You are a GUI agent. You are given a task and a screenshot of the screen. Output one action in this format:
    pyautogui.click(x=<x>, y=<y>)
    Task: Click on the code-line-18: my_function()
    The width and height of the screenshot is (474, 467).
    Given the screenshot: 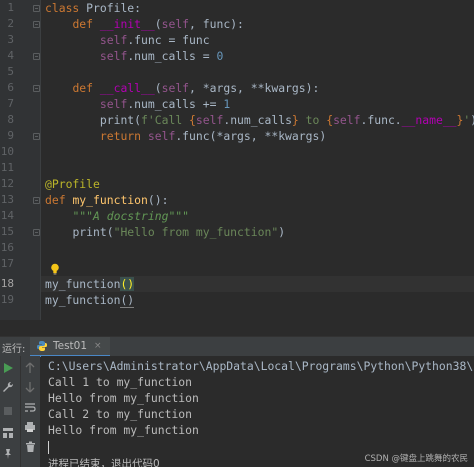 What is the action you would take?
    pyautogui.click(x=90, y=284)
    